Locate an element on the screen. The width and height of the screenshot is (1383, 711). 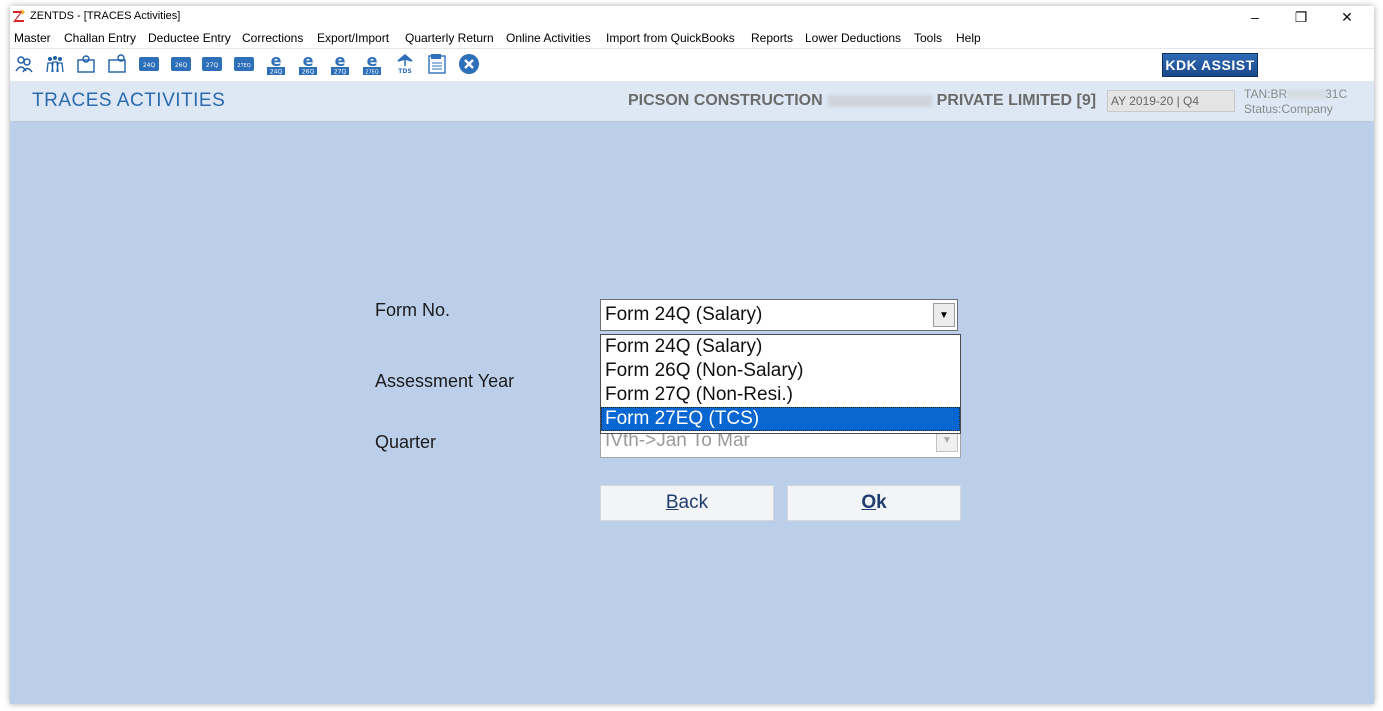
menu-corrections: Corrections is located at coordinates (272, 38).